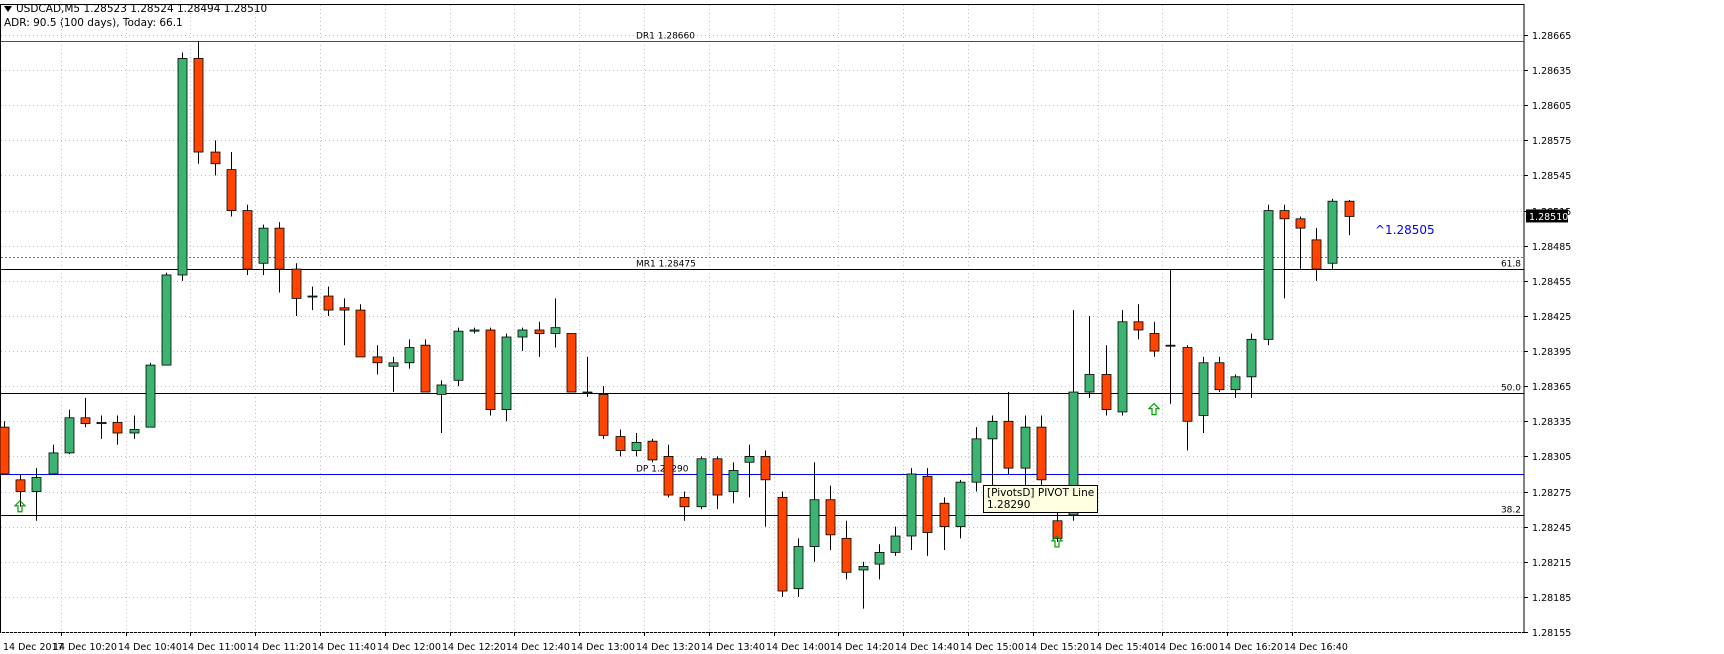 This screenshot has height=654, width=1724. Describe the element at coordinates (992, 647) in the screenshot. I see `time-tick-label: 14 Dec 15:00` at that location.